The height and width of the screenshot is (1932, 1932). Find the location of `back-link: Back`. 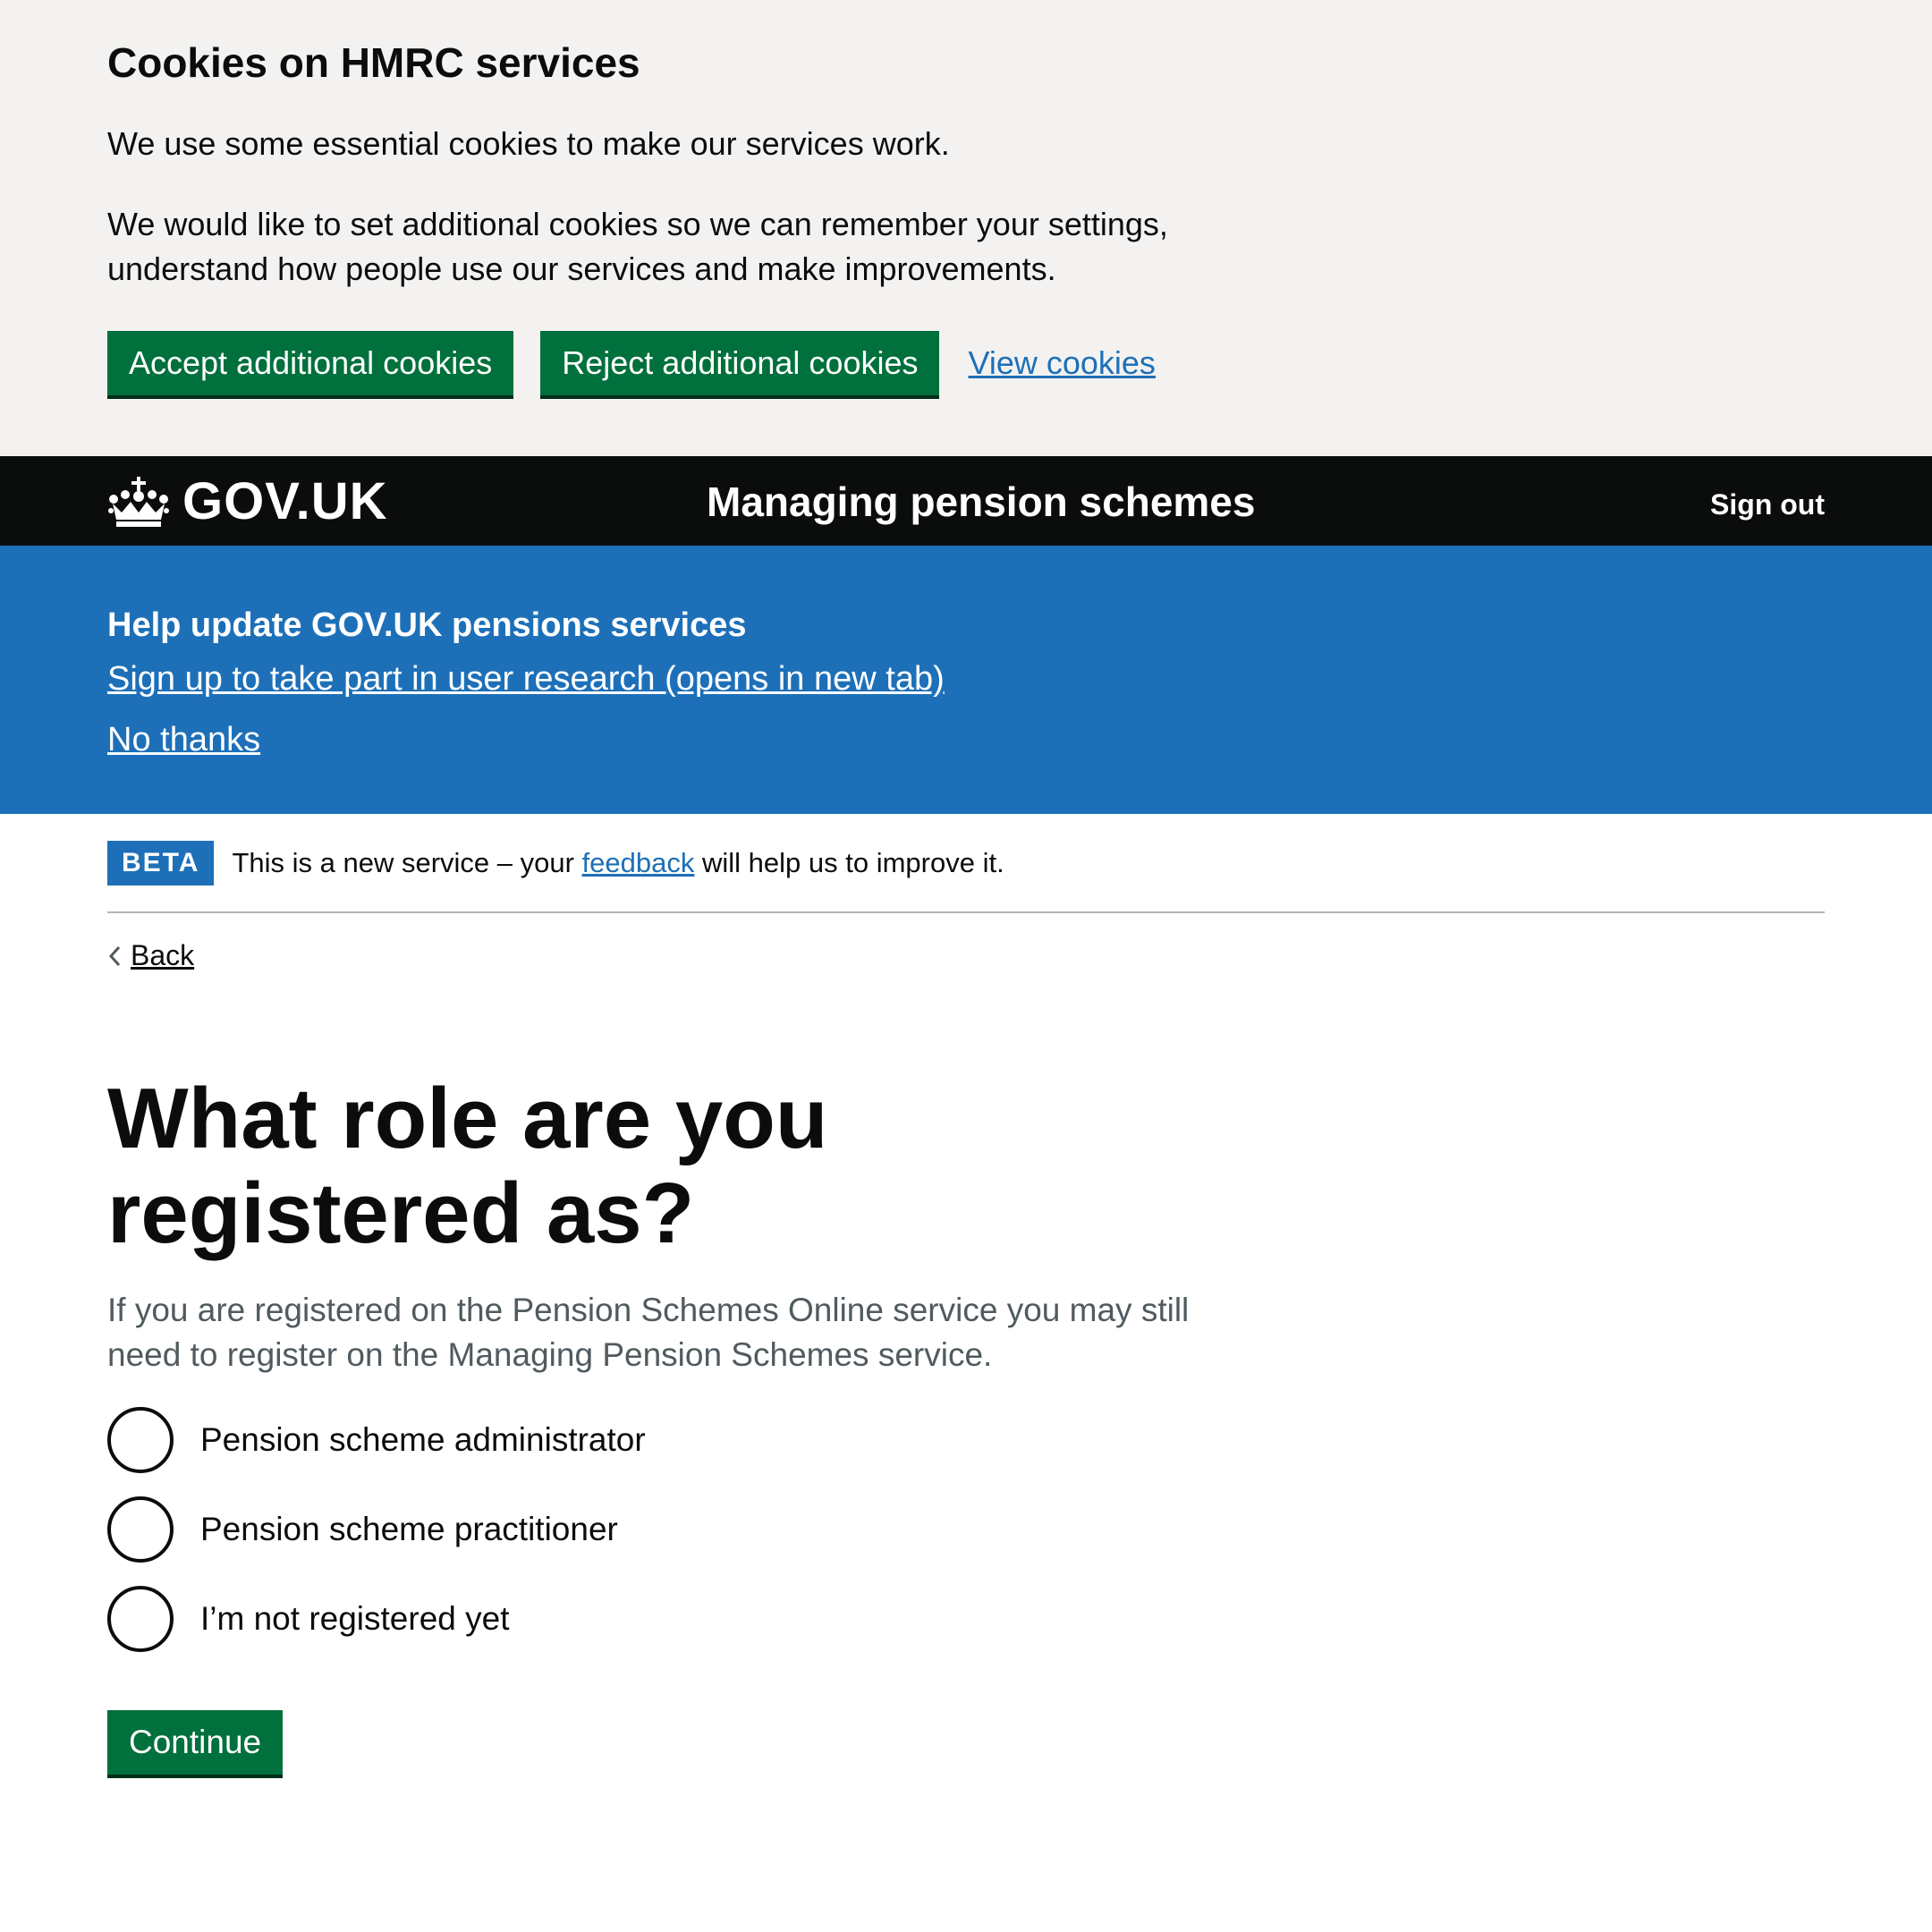

back-link: Back is located at coordinates (150, 955).